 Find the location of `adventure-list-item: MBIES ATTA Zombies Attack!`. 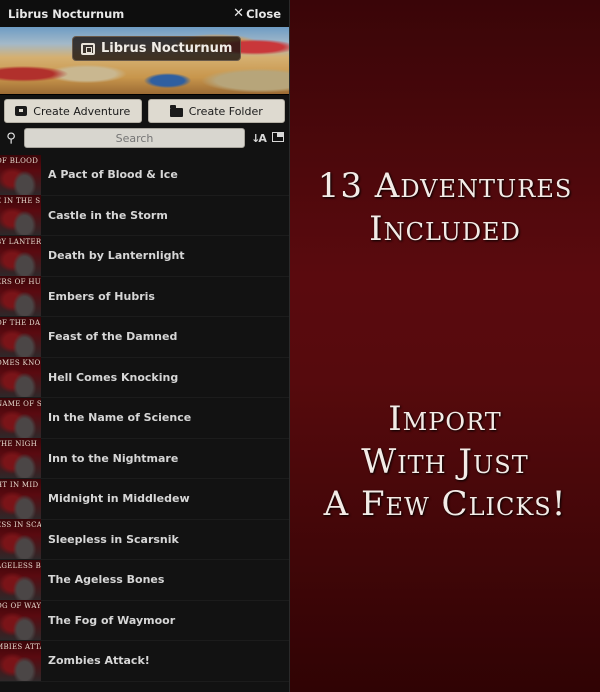

adventure-list-item: MBIES ATTA Zombies Attack! is located at coordinates (144, 661).